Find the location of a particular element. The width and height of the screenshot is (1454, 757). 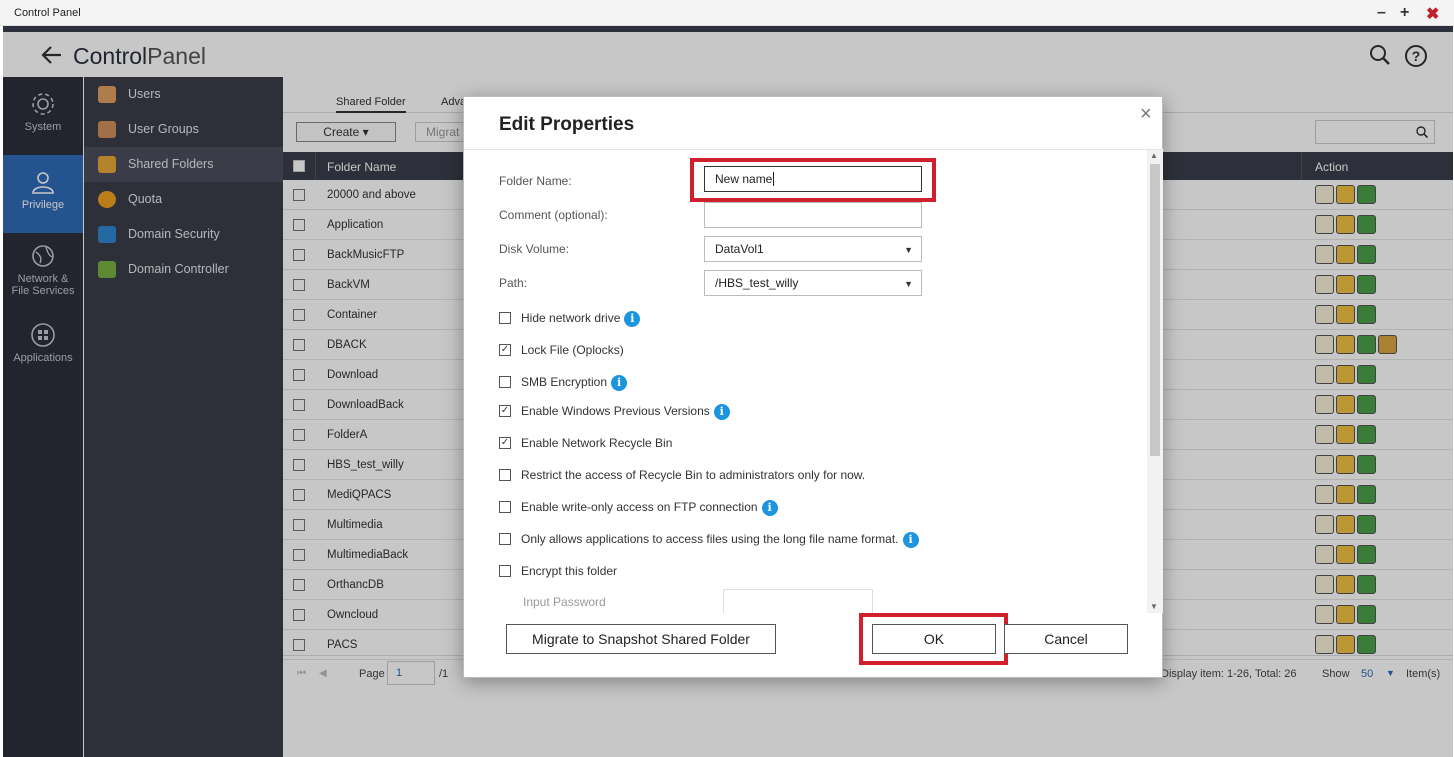

scroll-down-icon: ▼ is located at coordinates (1154, 606).